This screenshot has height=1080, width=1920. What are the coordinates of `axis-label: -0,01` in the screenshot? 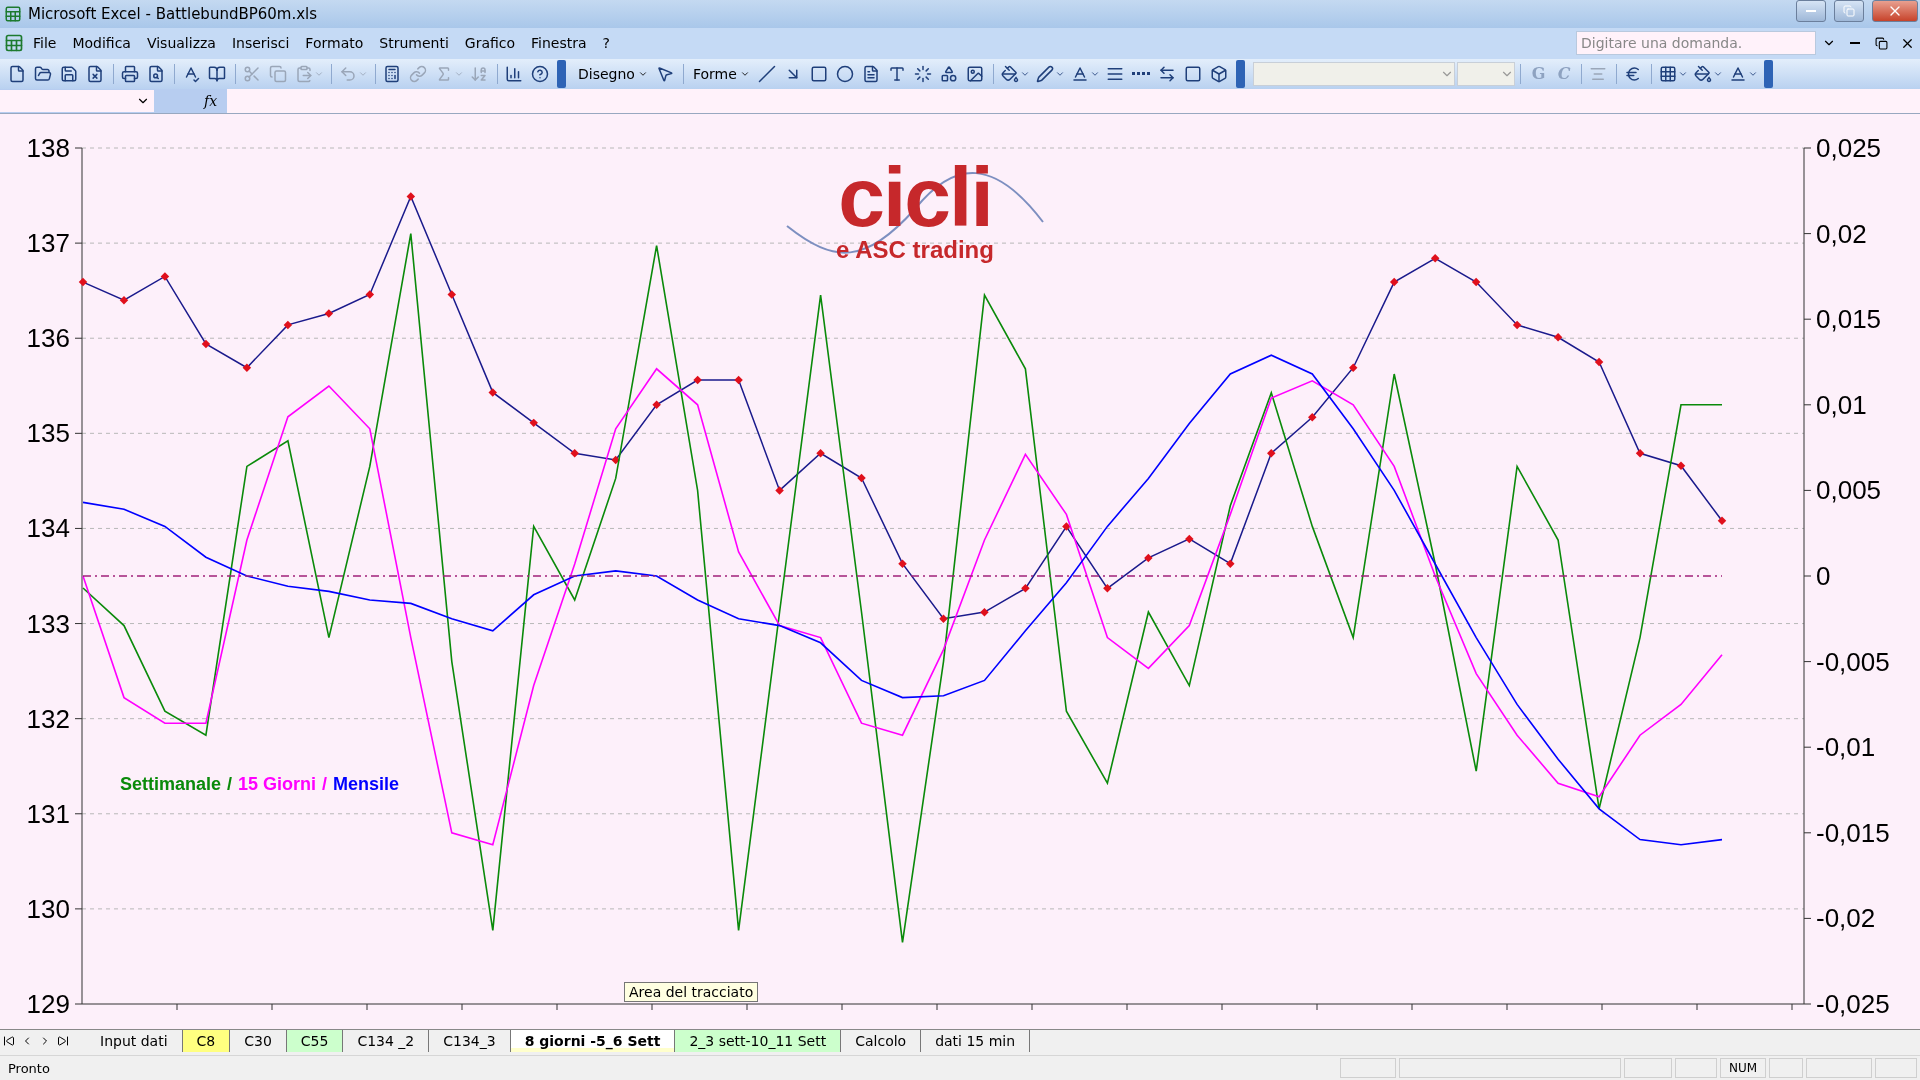 It's located at (1846, 746).